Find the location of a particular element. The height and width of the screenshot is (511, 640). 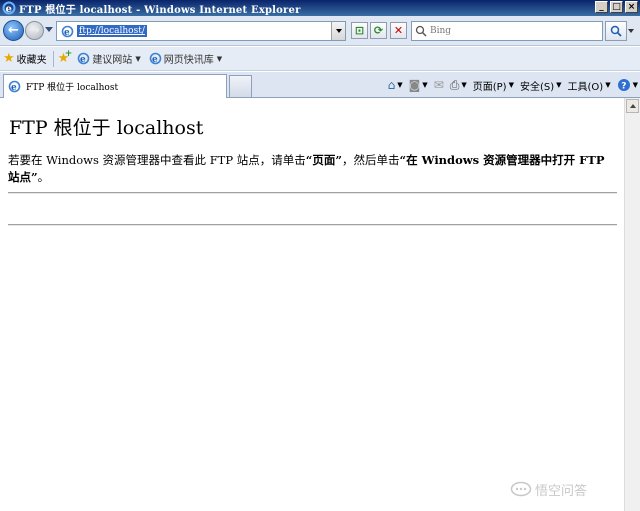

printer-icon: ⎙ is located at coordinates (454, 85).